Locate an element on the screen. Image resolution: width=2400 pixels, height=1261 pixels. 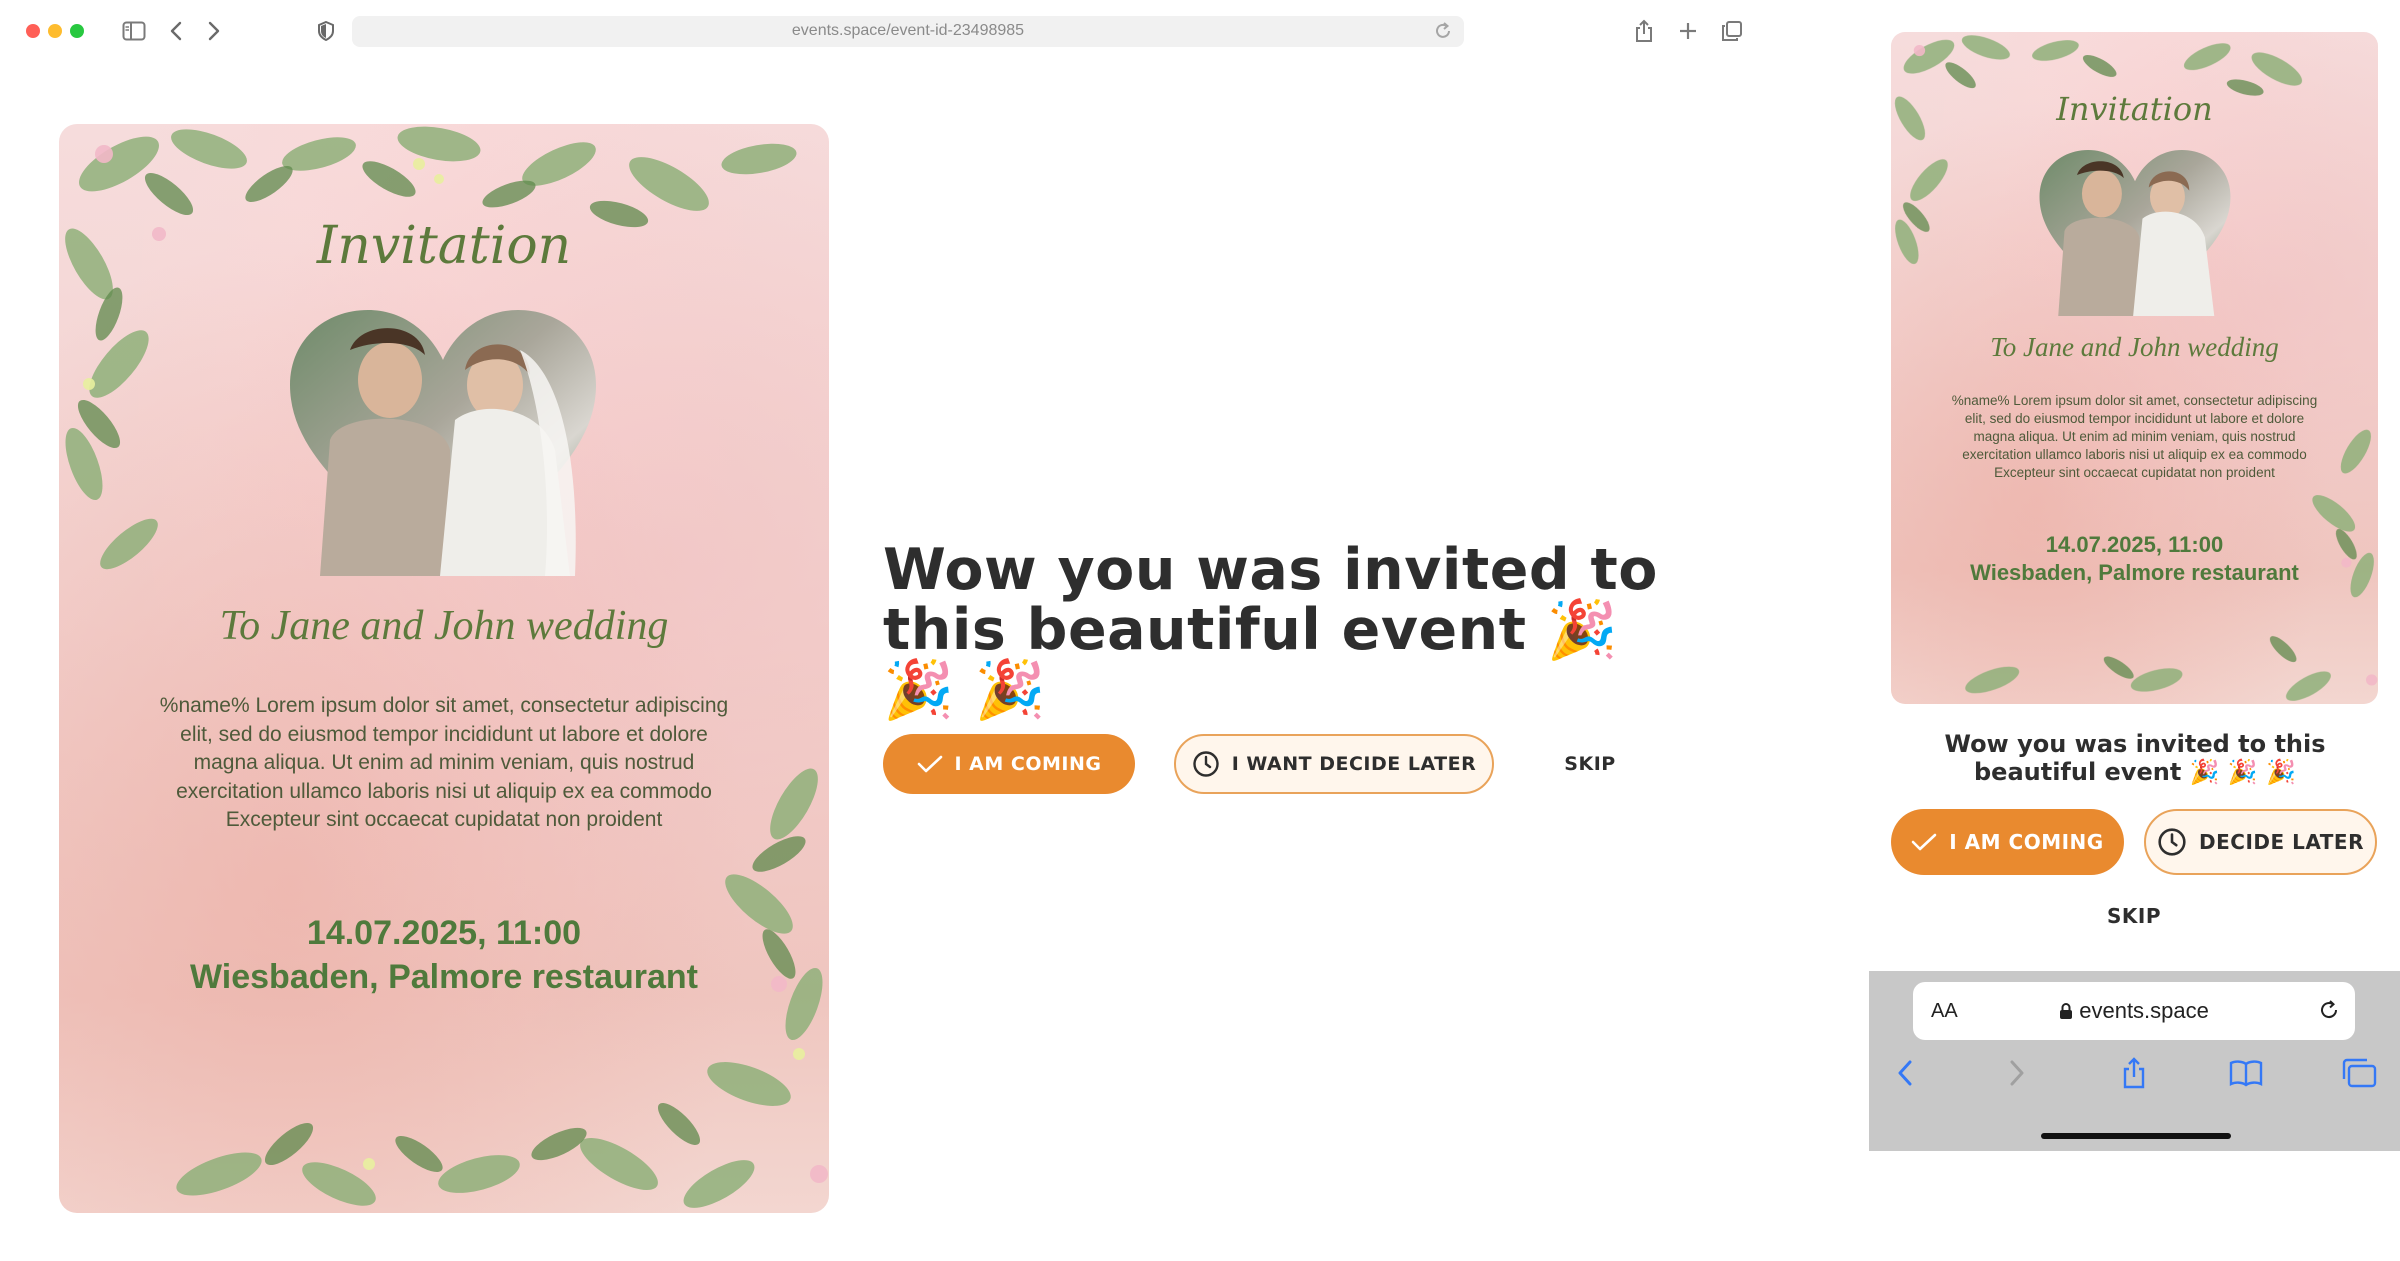
mobile-address-bar: AA events.space is located at coordinates (2134, 1011).